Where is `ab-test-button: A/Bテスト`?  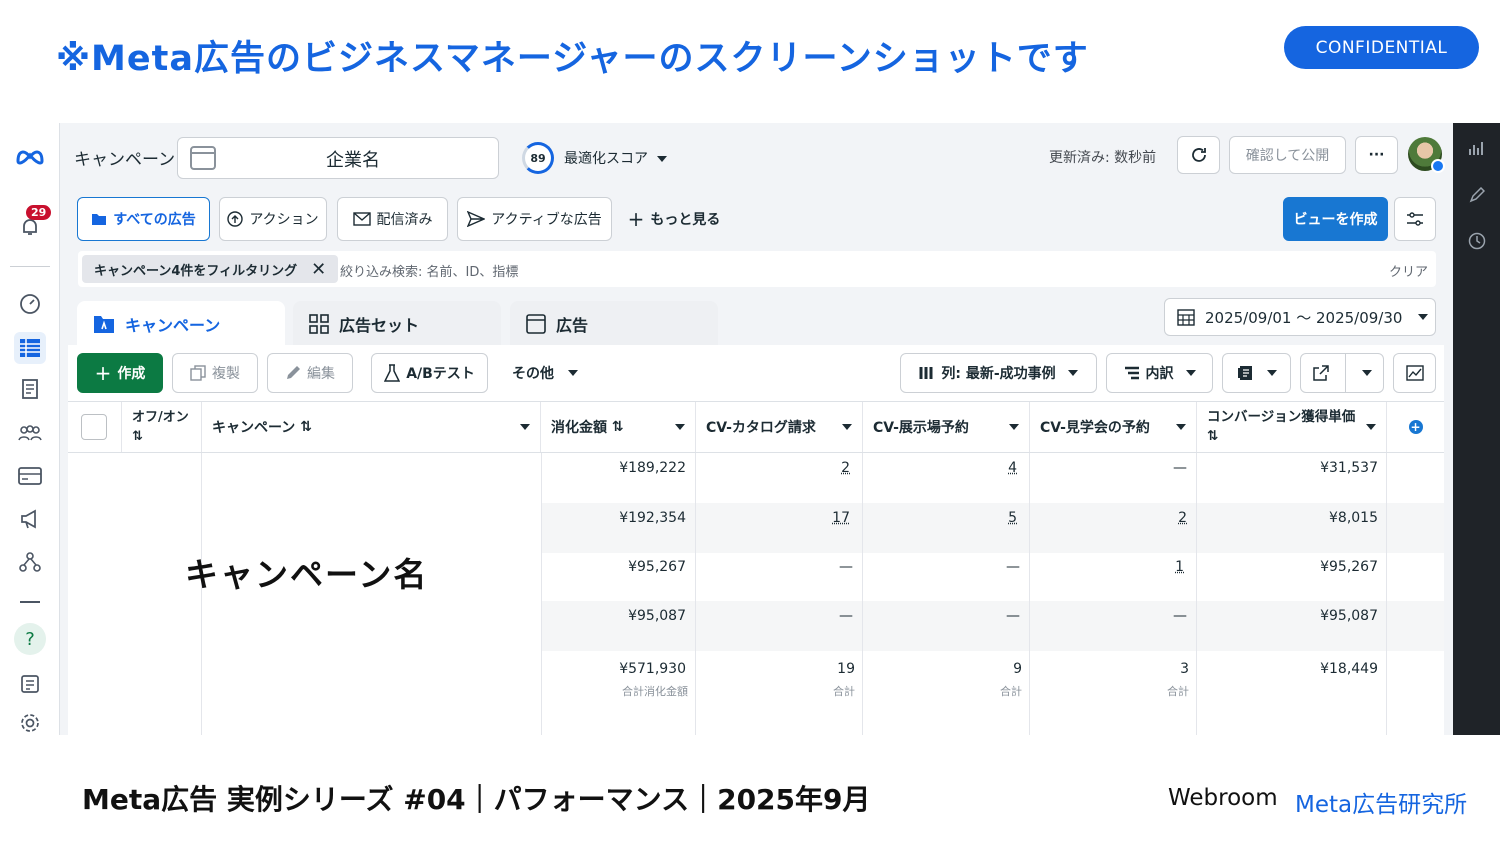 ab-test-button: A/Bテスト is located at coordinates (429, 373).